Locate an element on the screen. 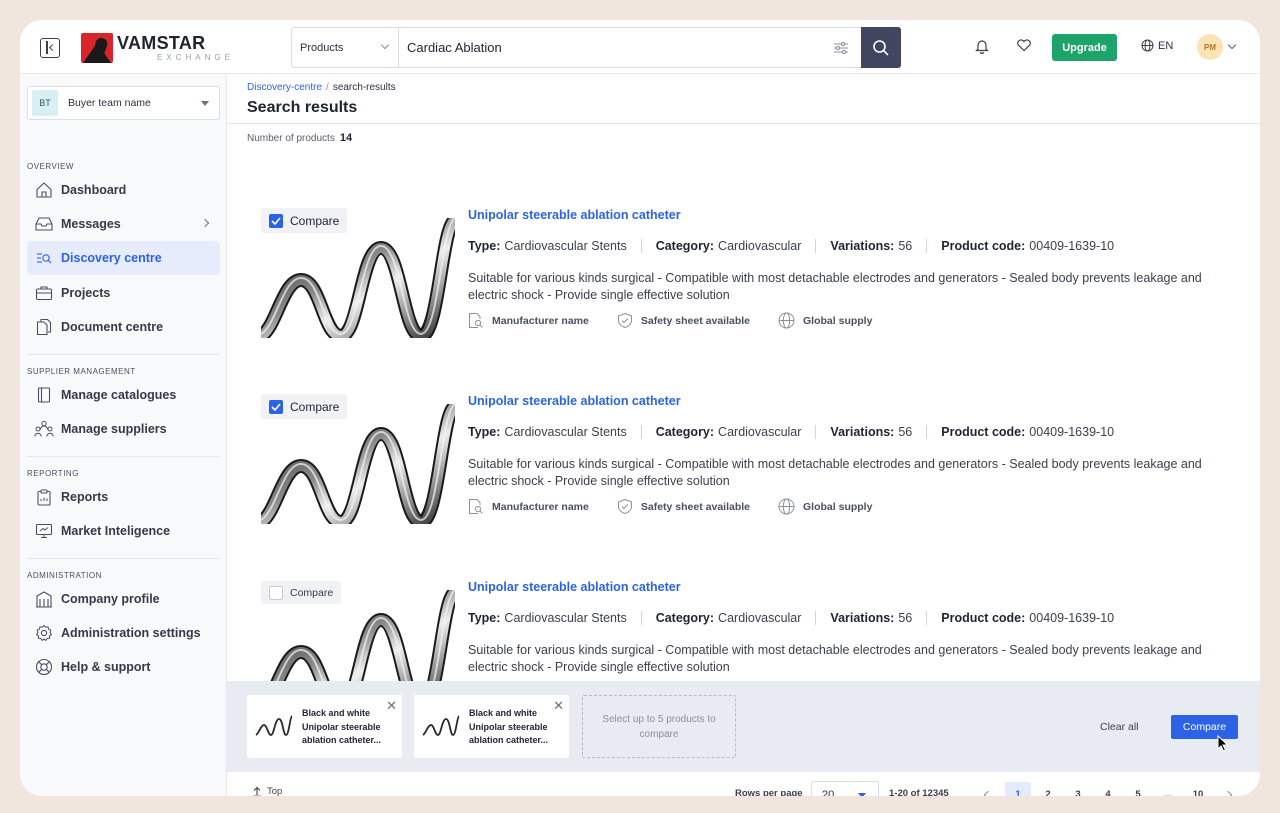 The width and height of the screenshot is (1280, 813). sidebar-item-label: Help & support is located at coordinates (106, 667).